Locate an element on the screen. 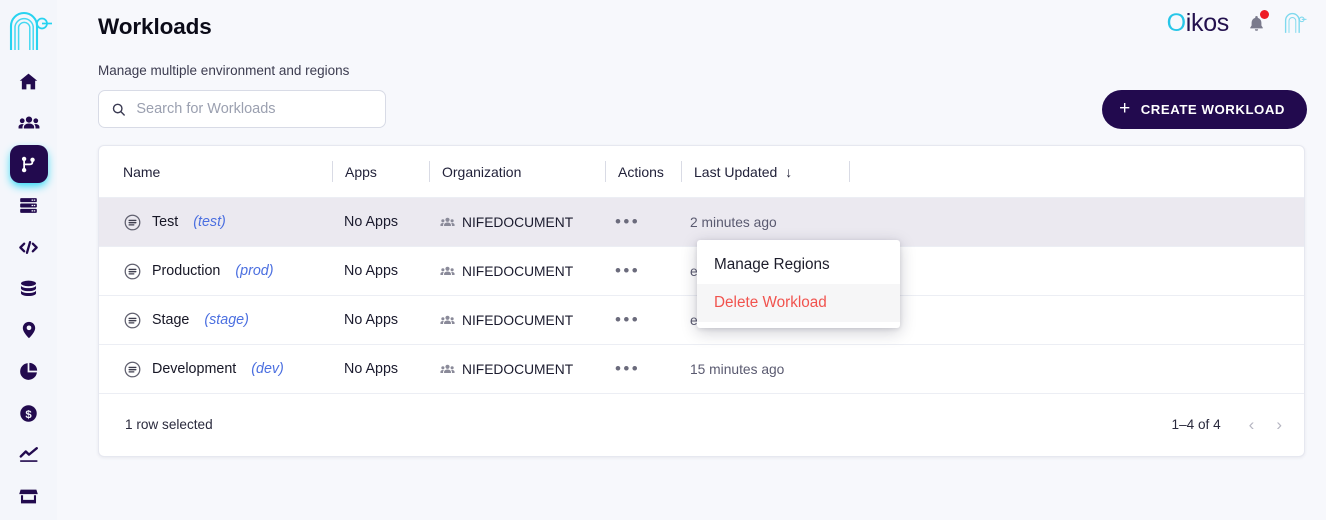  cell-name: Stage (stage) is located at coordinates (227, 320).